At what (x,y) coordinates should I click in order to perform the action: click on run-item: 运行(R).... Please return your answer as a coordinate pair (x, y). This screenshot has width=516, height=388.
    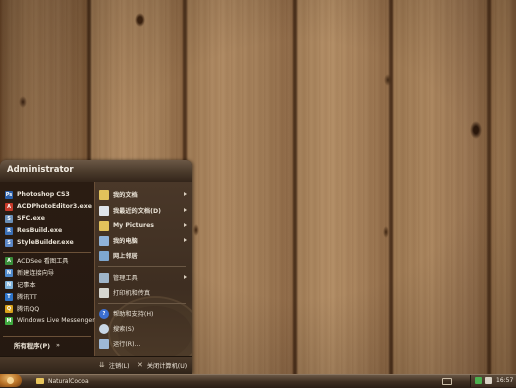
    Looking at the image, I should click on (119, 343).